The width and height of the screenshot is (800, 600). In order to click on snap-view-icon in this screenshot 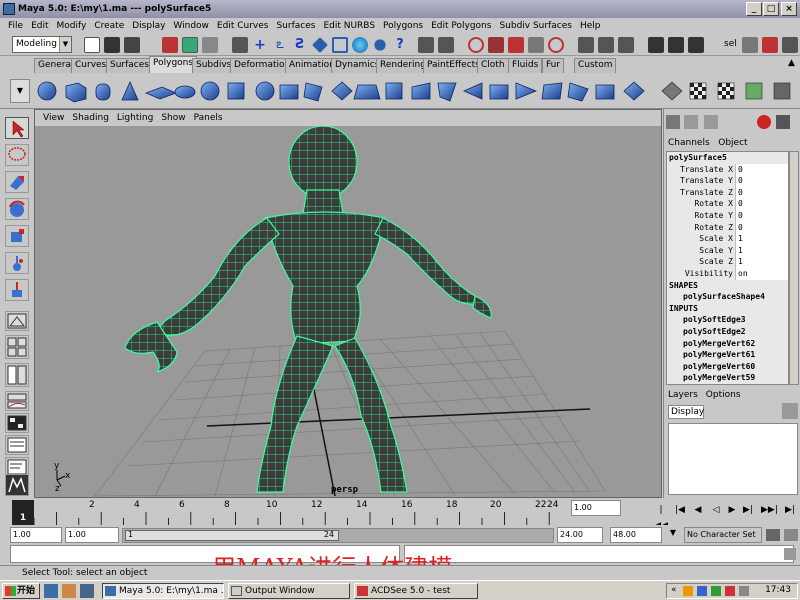, I will do `click(516, 45)`.